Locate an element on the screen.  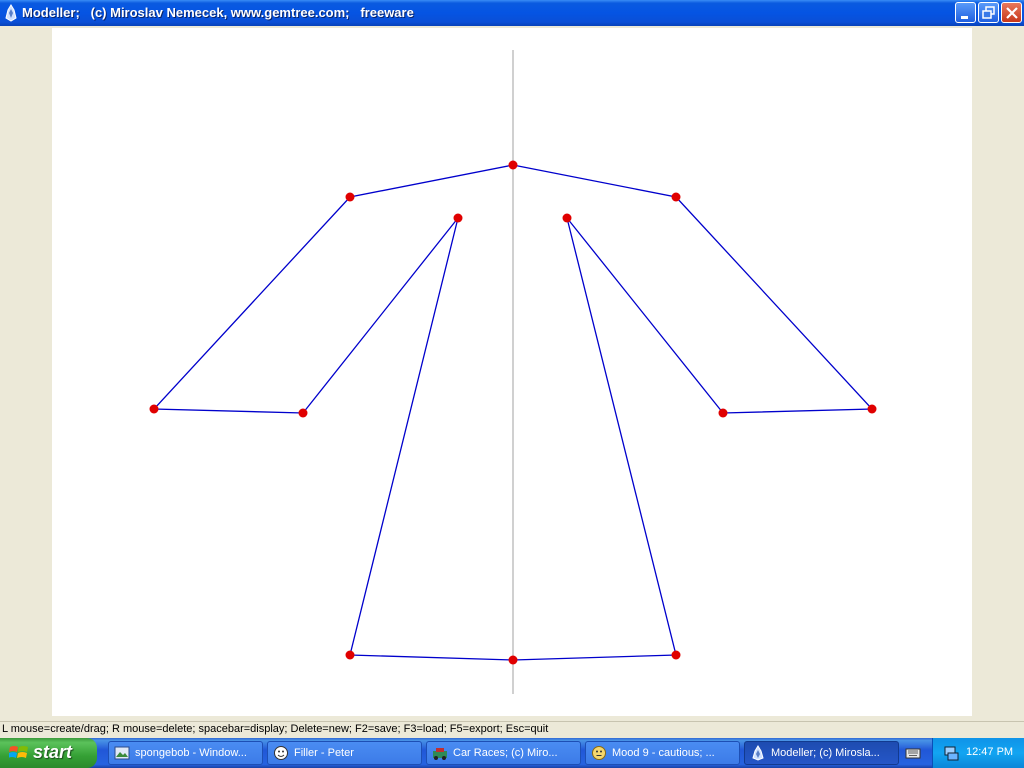
car-races-icon is located at coordinates (440, 754).